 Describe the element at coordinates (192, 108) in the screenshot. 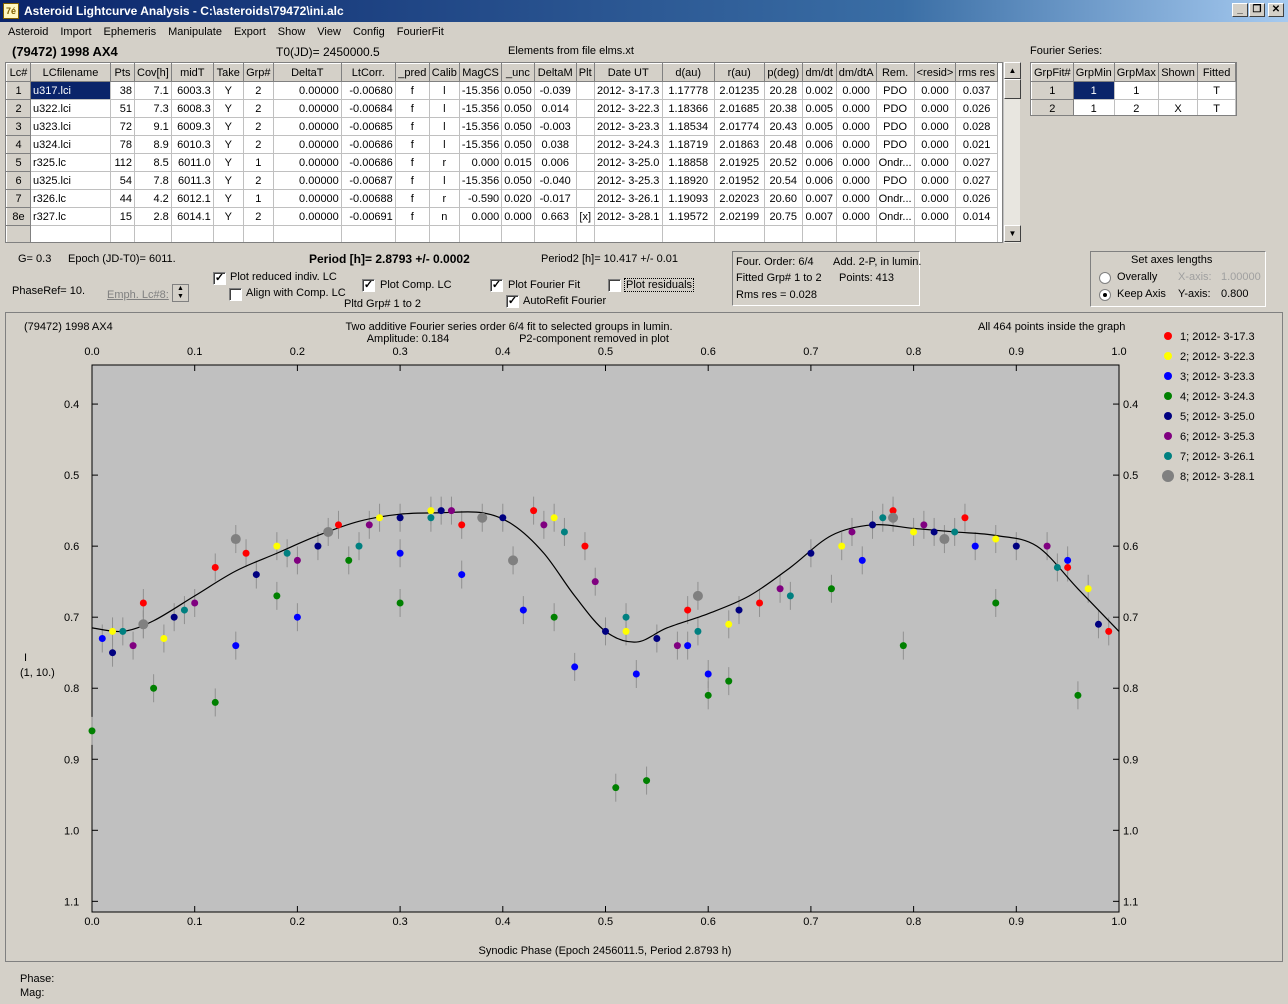

I see `lc-table-cell: 6008.3` at that location.